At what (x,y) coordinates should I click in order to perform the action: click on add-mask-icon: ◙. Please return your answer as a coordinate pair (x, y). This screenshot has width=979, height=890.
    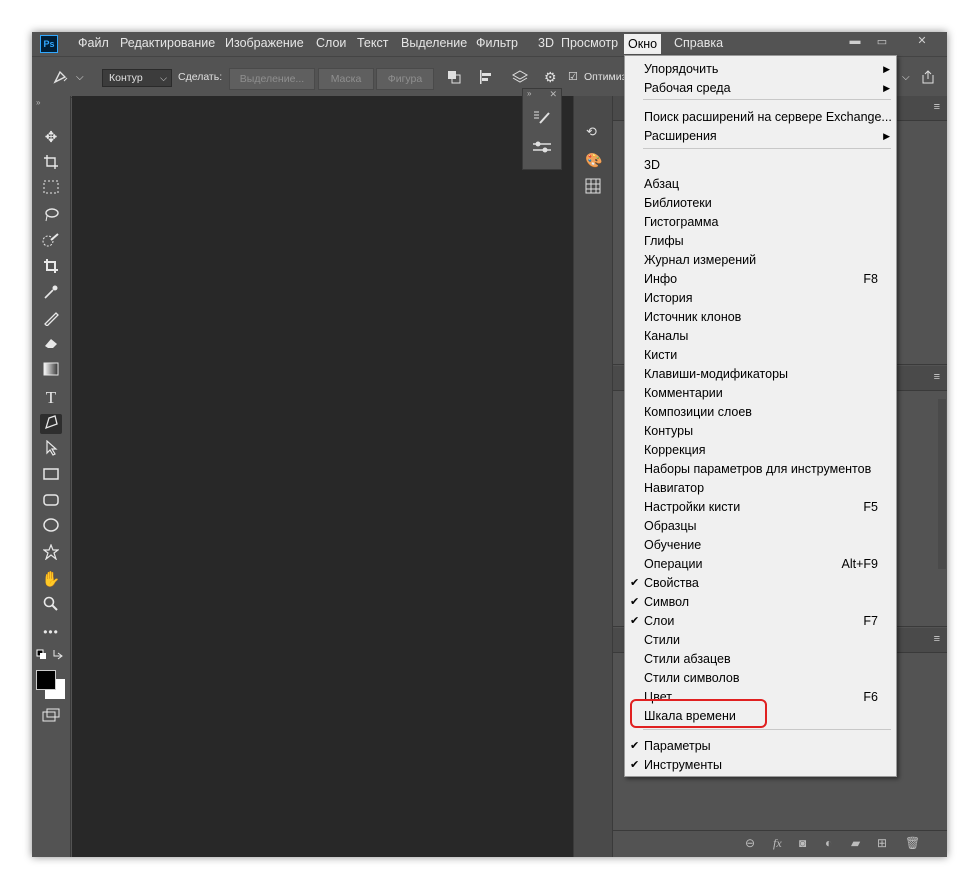
    Looking at the image, I should click on (802, 843).